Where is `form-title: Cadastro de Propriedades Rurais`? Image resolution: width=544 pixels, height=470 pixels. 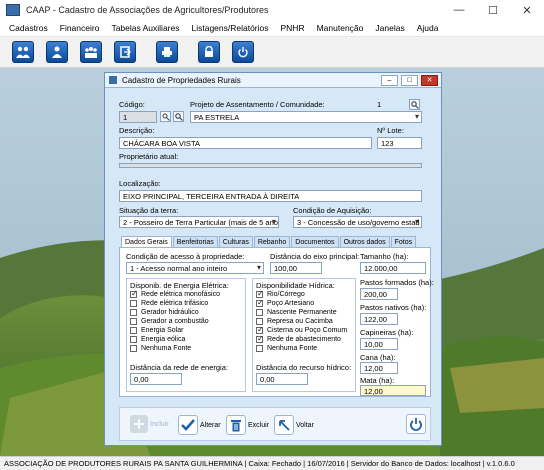
form-title: Cadastro de Propriedades Rurais is located at coordinates (181, 80).